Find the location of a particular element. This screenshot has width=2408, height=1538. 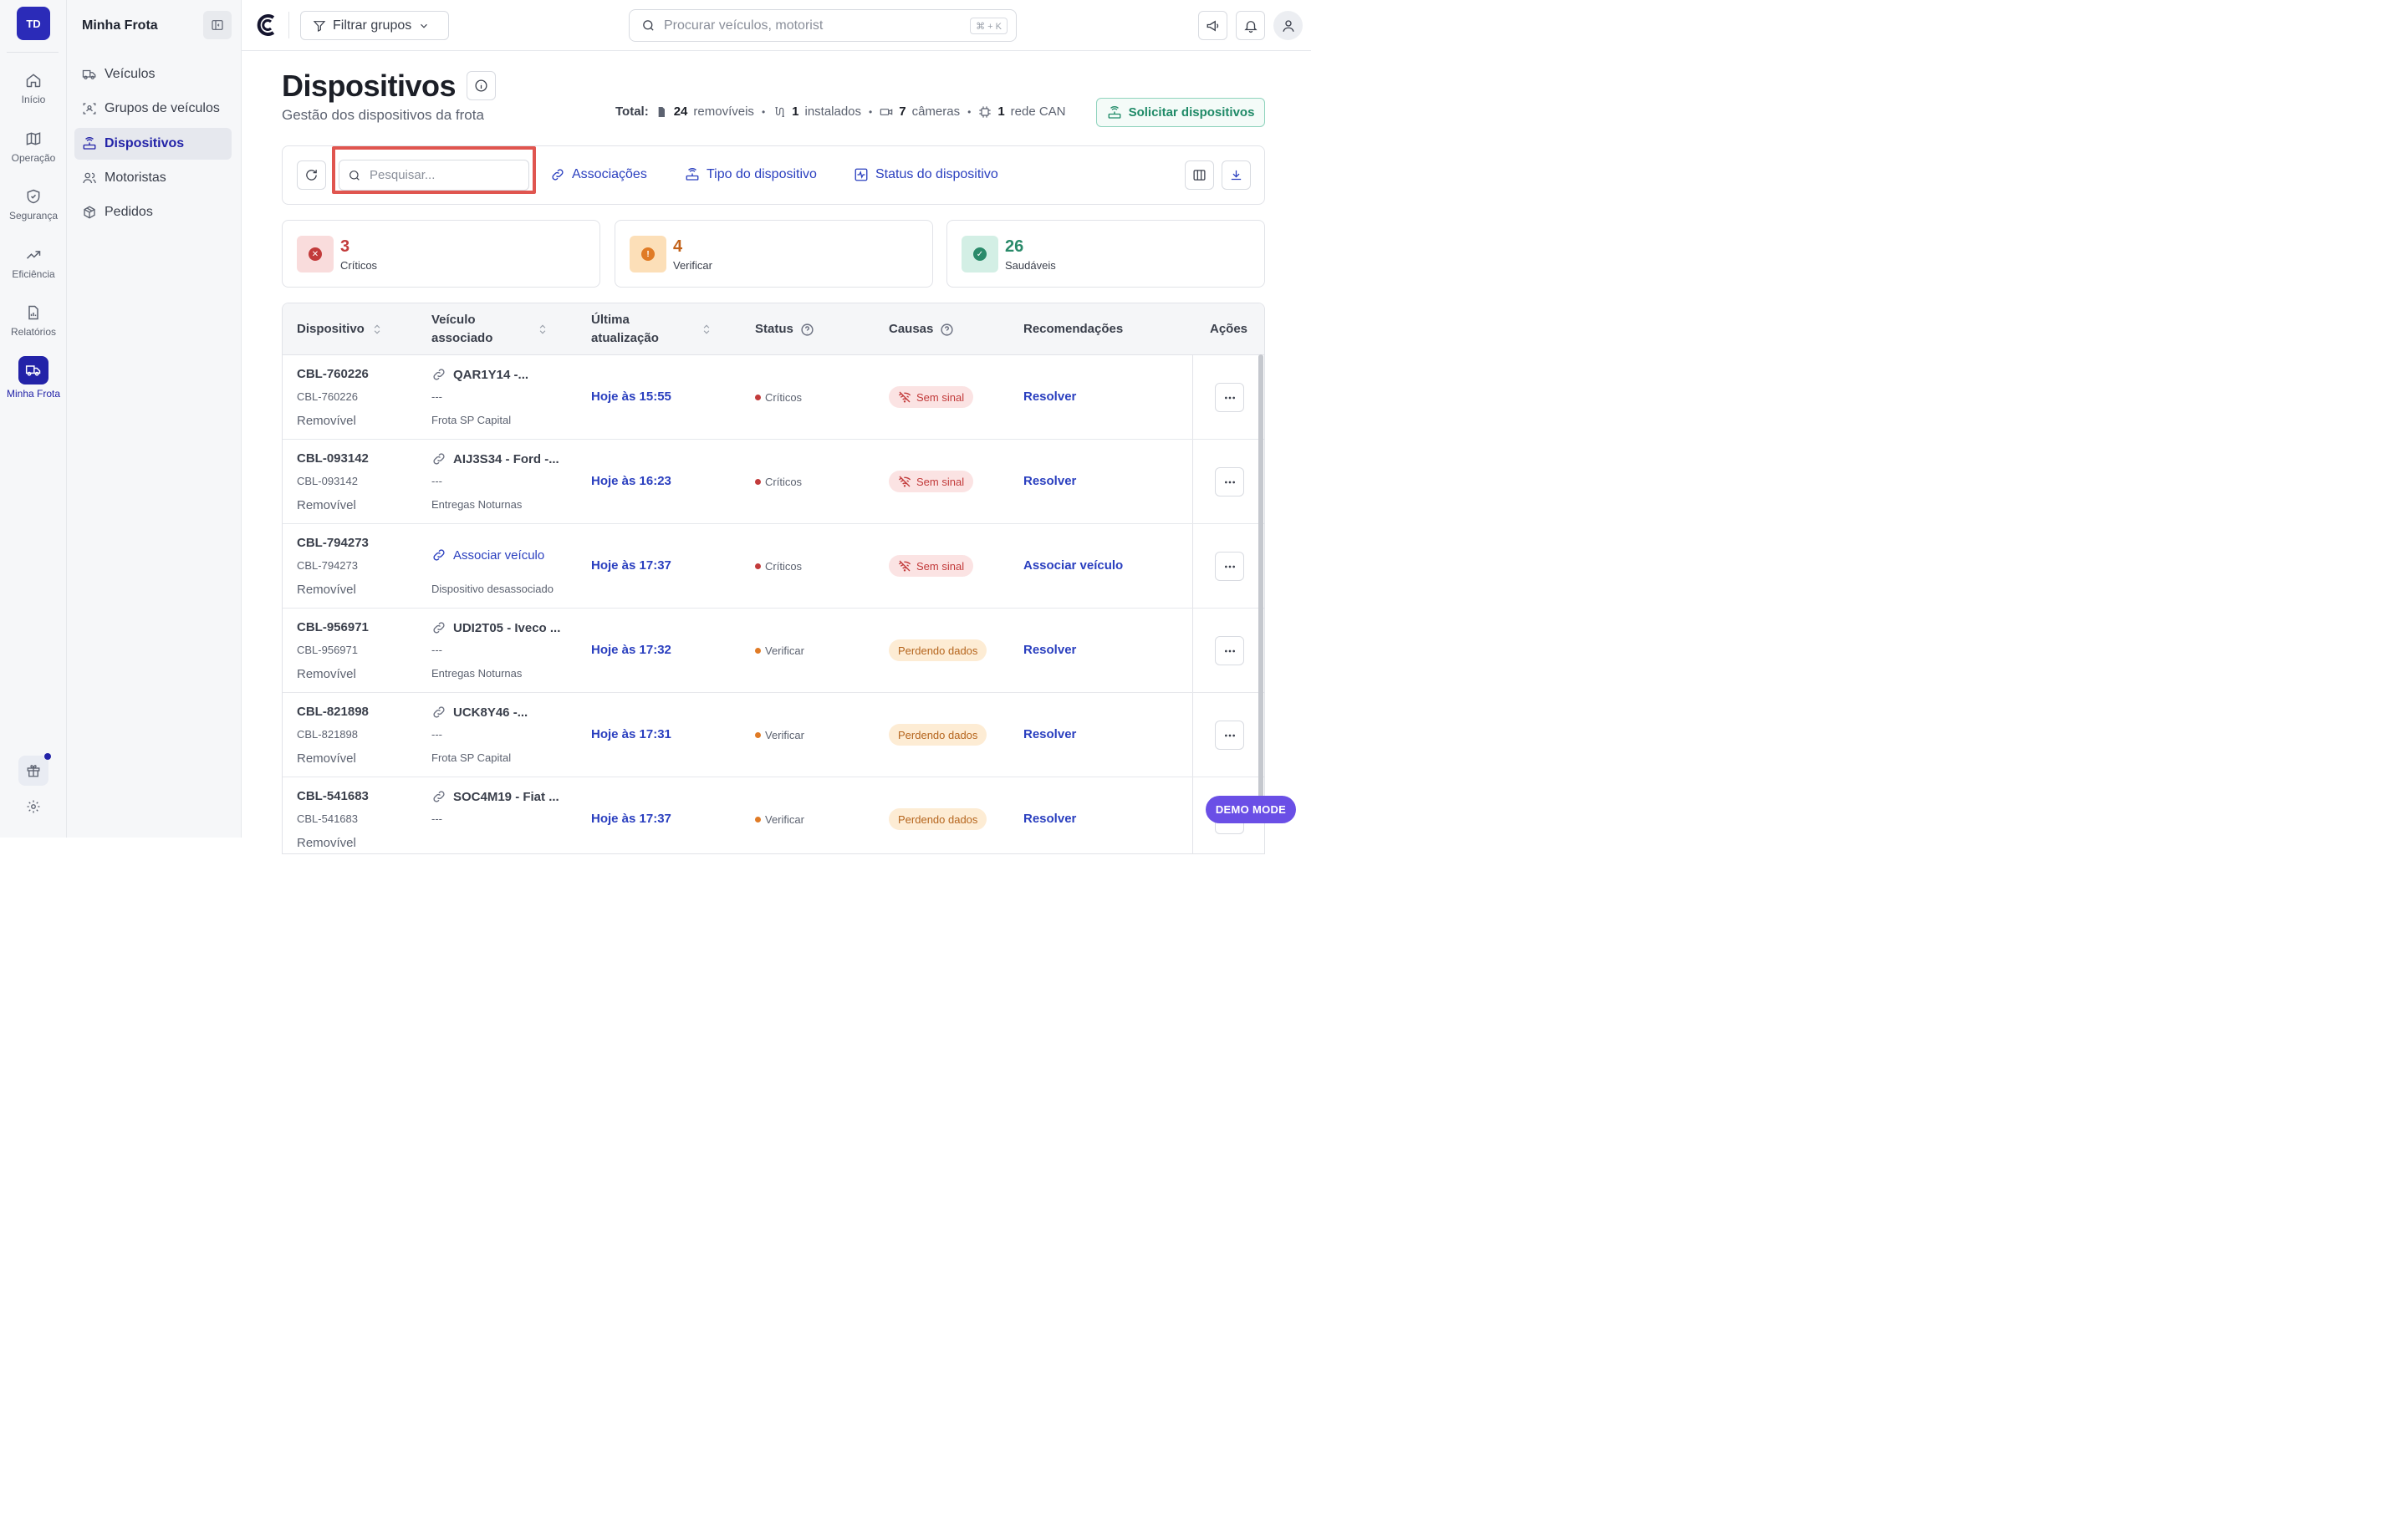

device-status-filter-button: Status do dispositivo is located at coordinates (926, 175).